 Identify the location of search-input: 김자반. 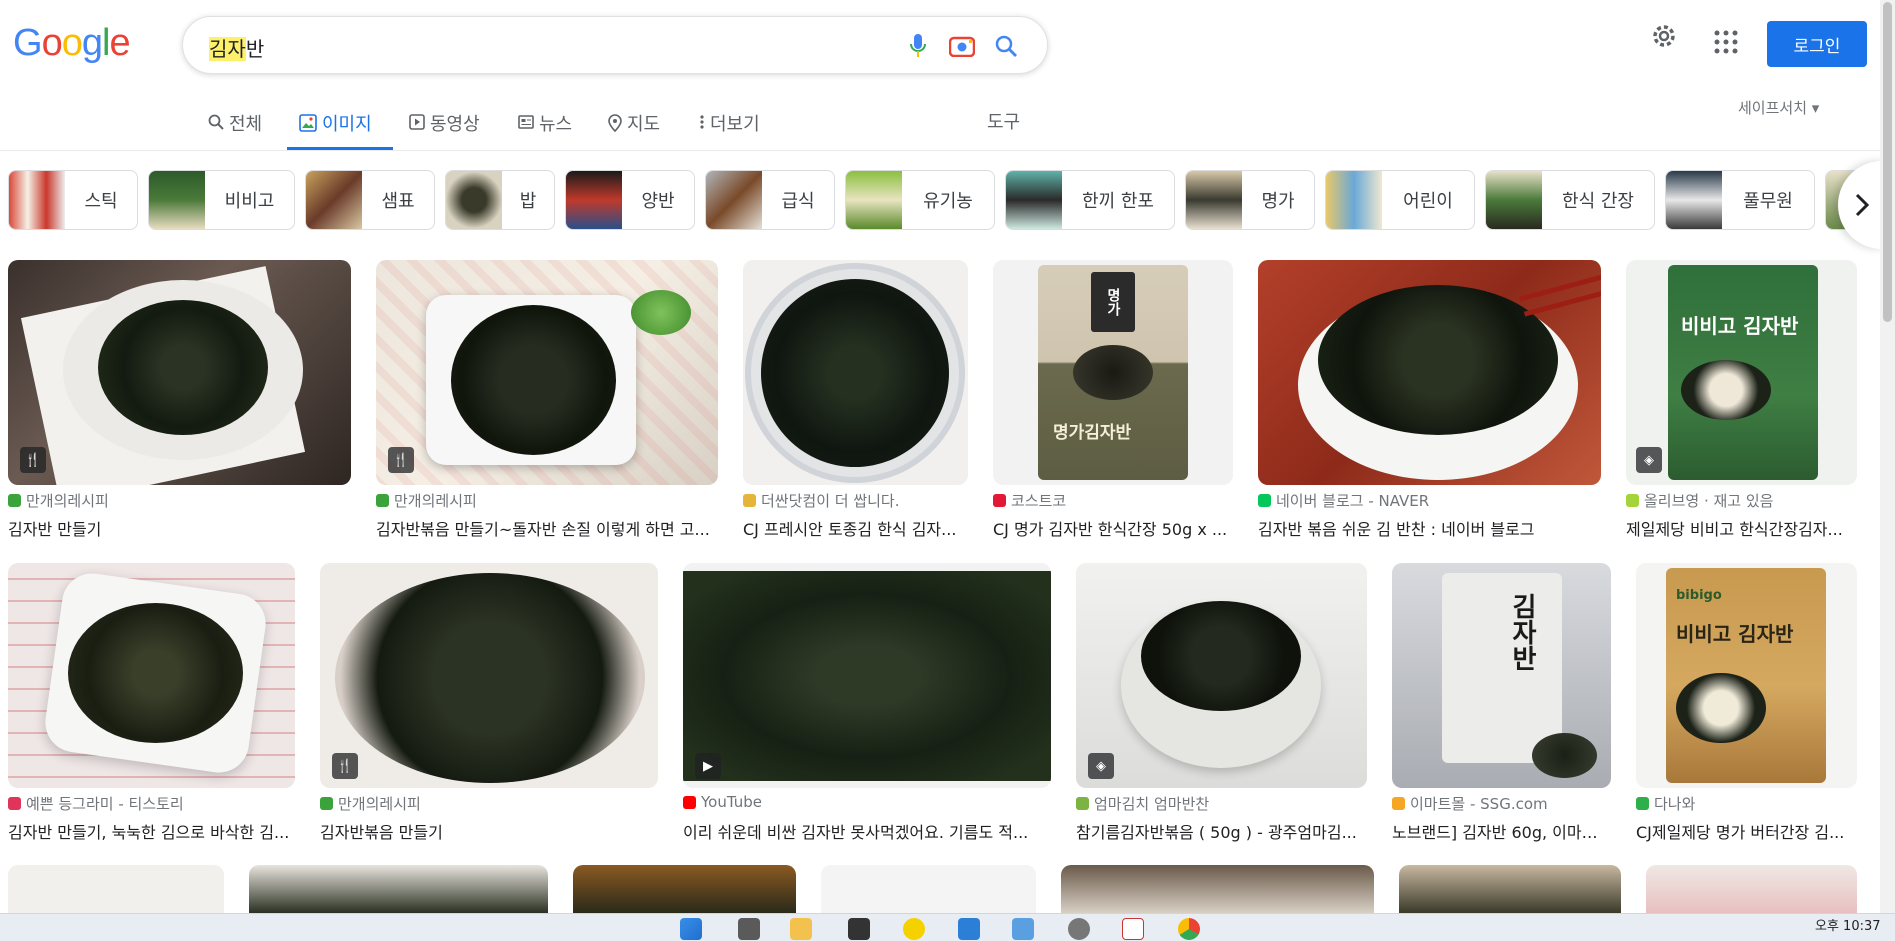
(236, 47).